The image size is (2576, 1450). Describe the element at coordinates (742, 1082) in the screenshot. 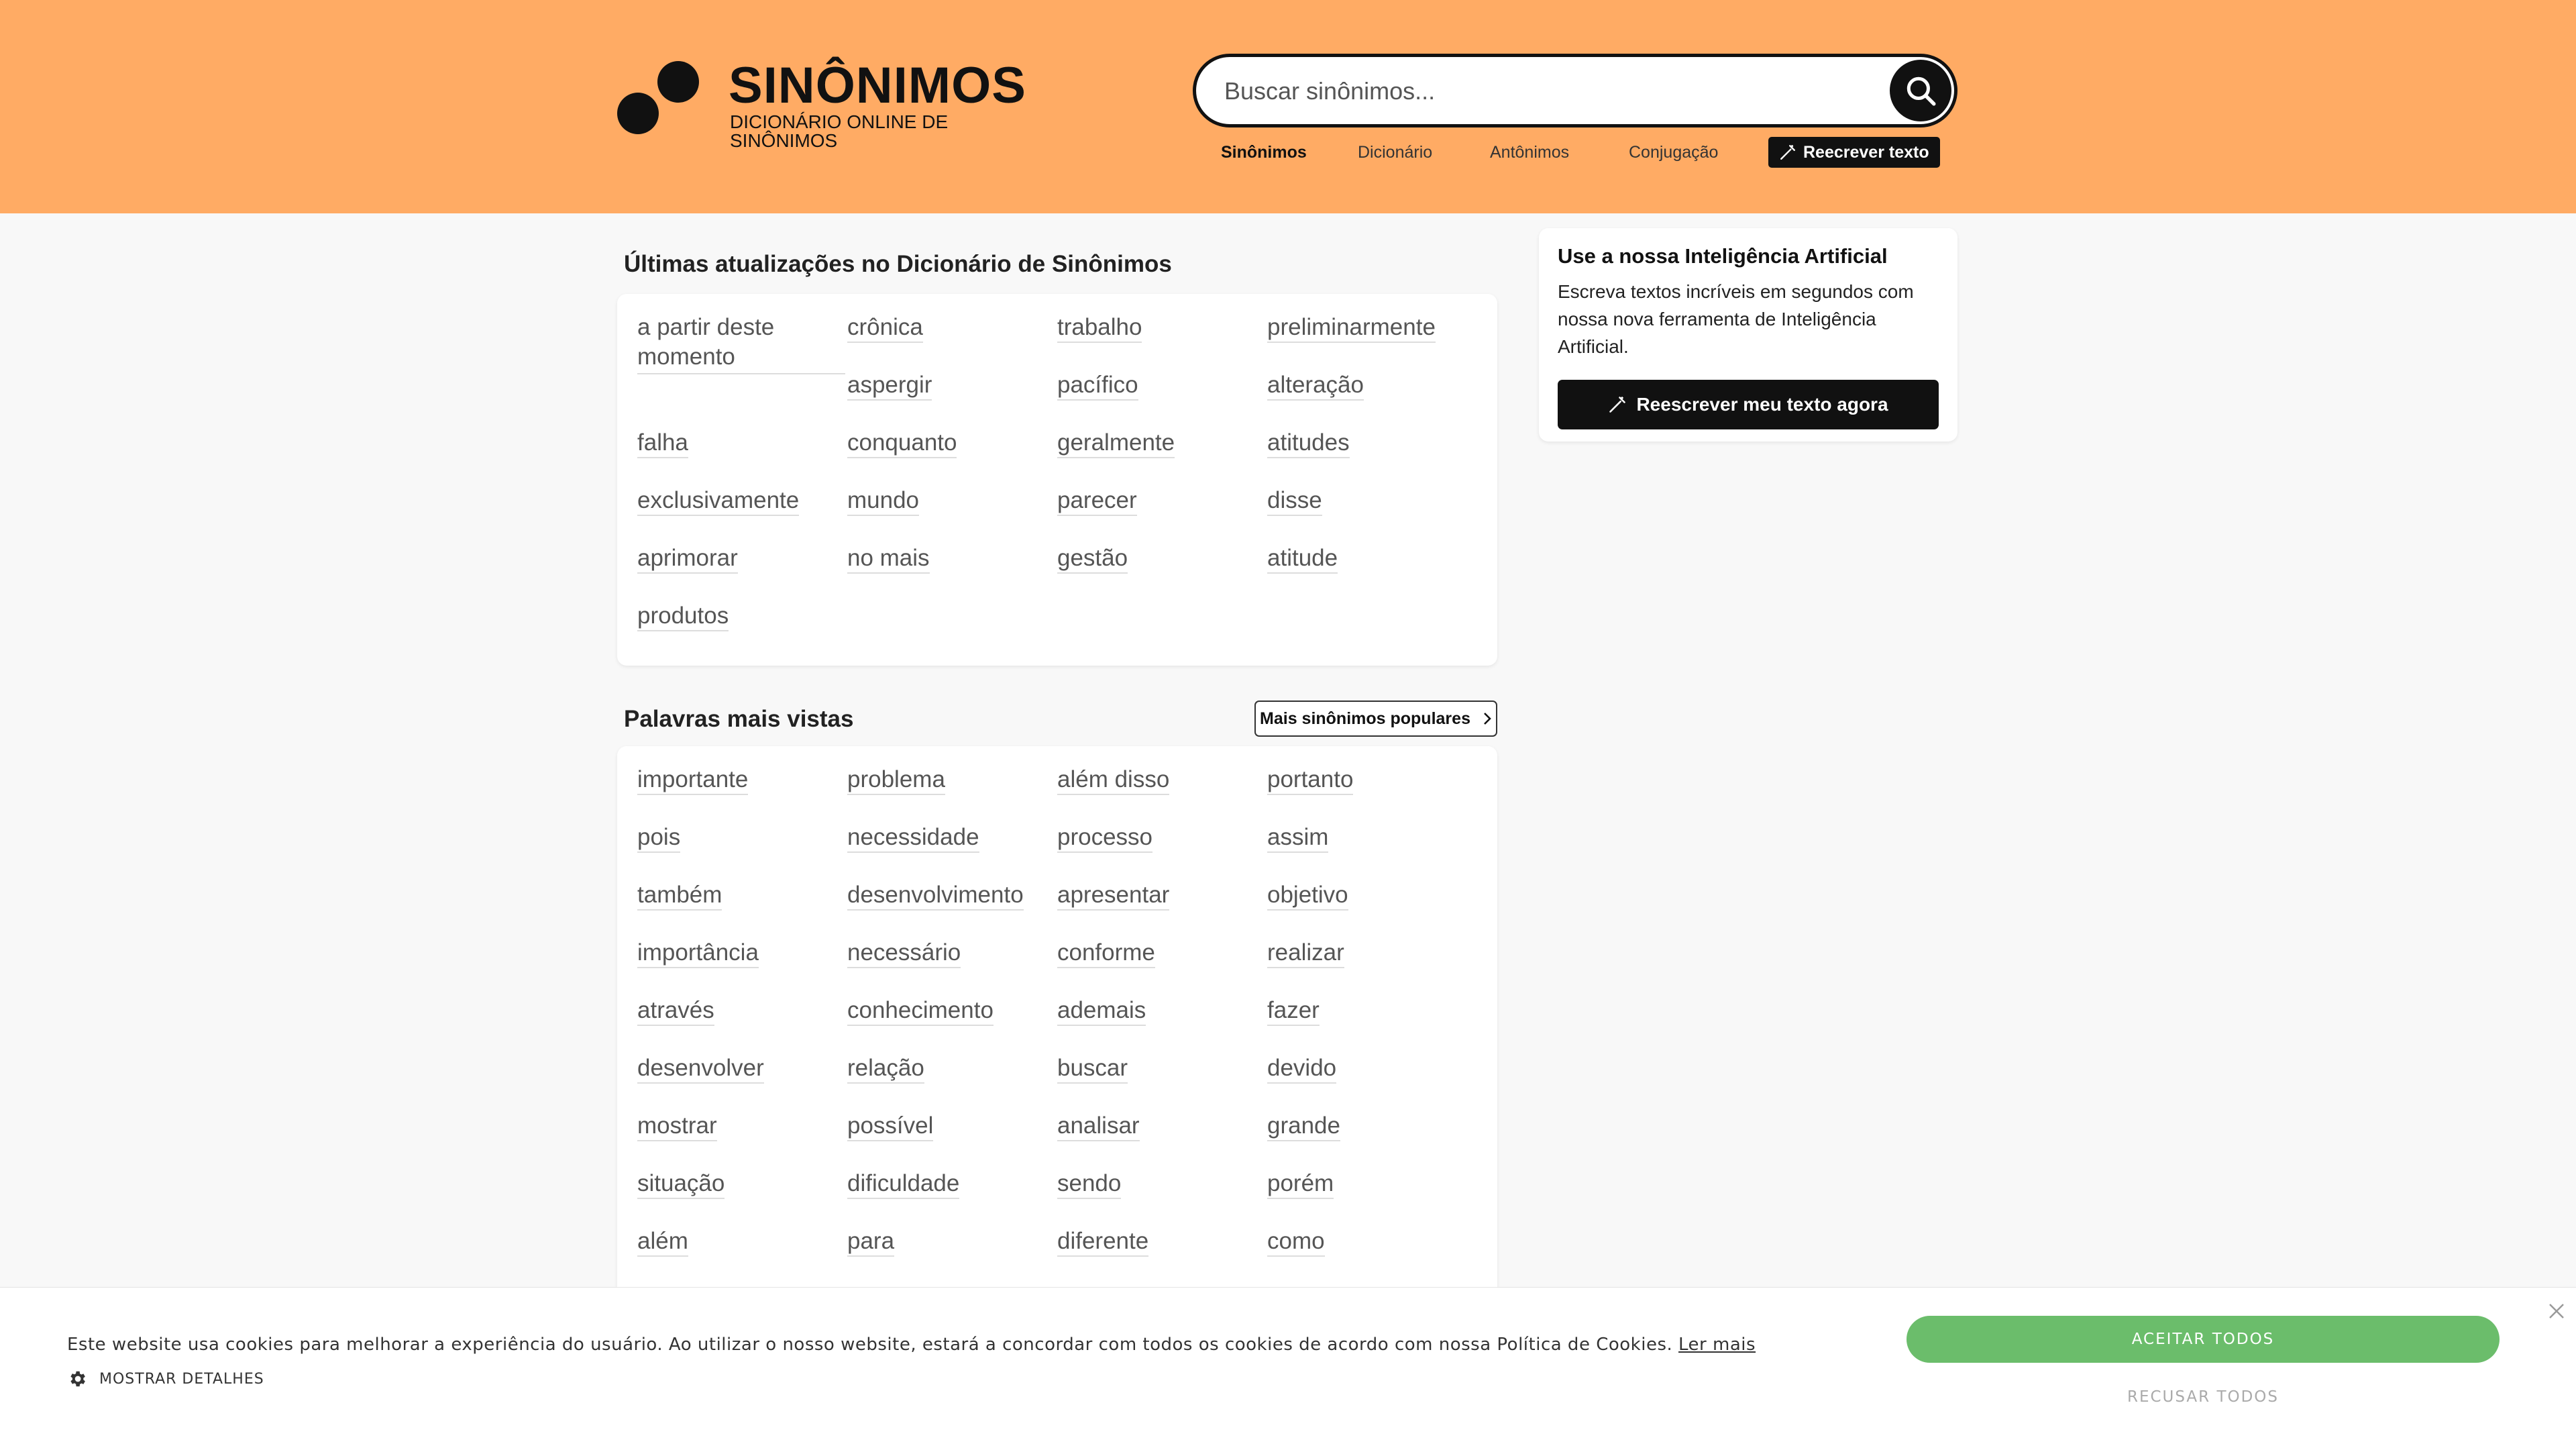

I see `word-link: desenvolver` at that location.